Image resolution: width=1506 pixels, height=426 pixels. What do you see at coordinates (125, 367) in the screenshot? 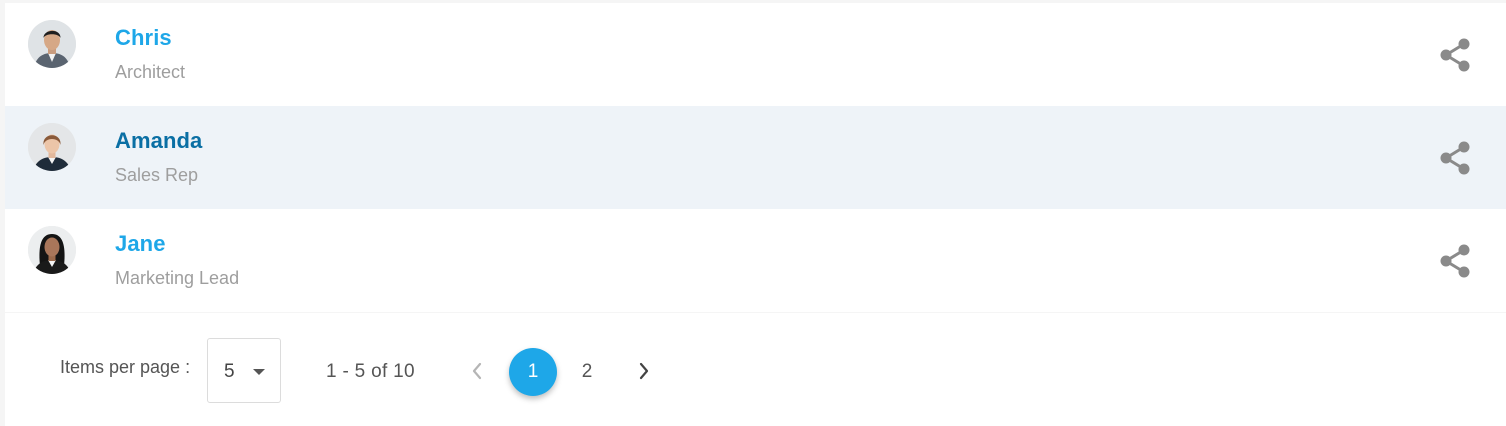
I see `items-per-page-label: Items per page :` at bounding box center [125, 367].